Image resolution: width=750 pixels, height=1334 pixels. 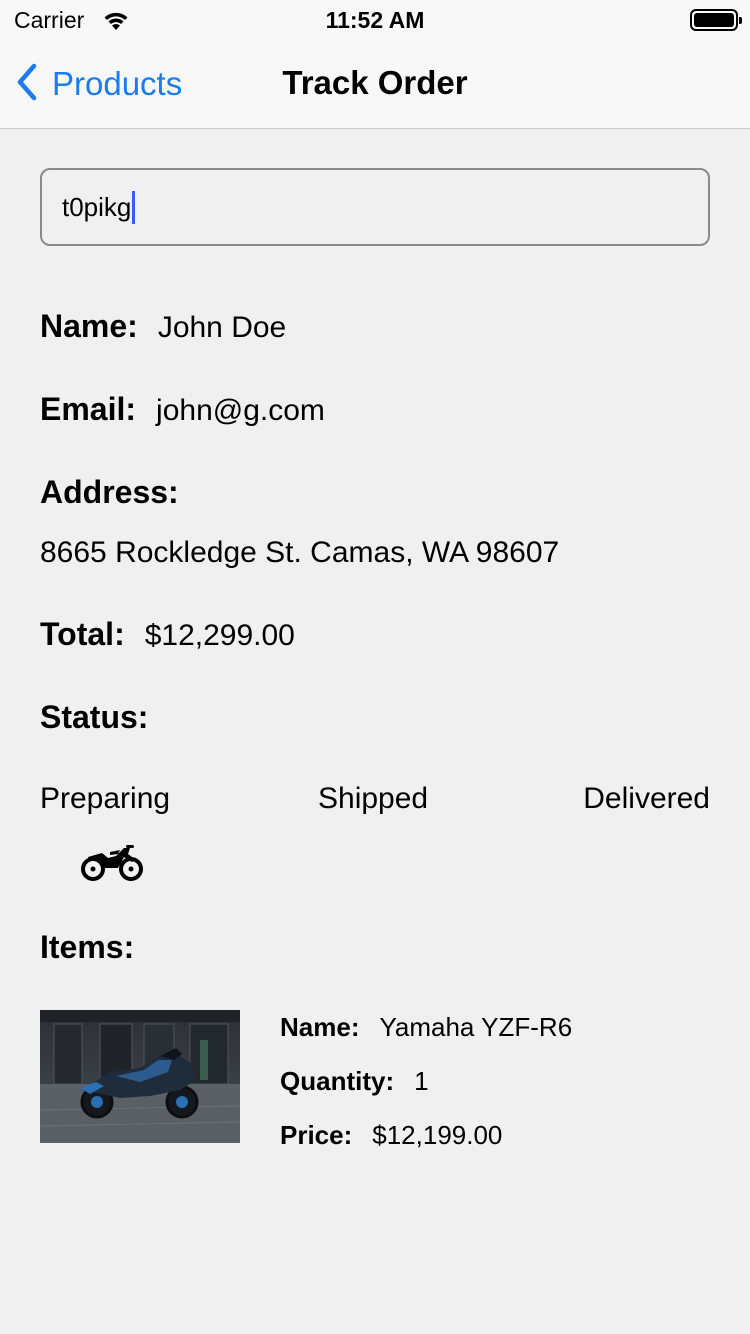 I want to click on name-value: John Doe, so click(x=222, y=327).